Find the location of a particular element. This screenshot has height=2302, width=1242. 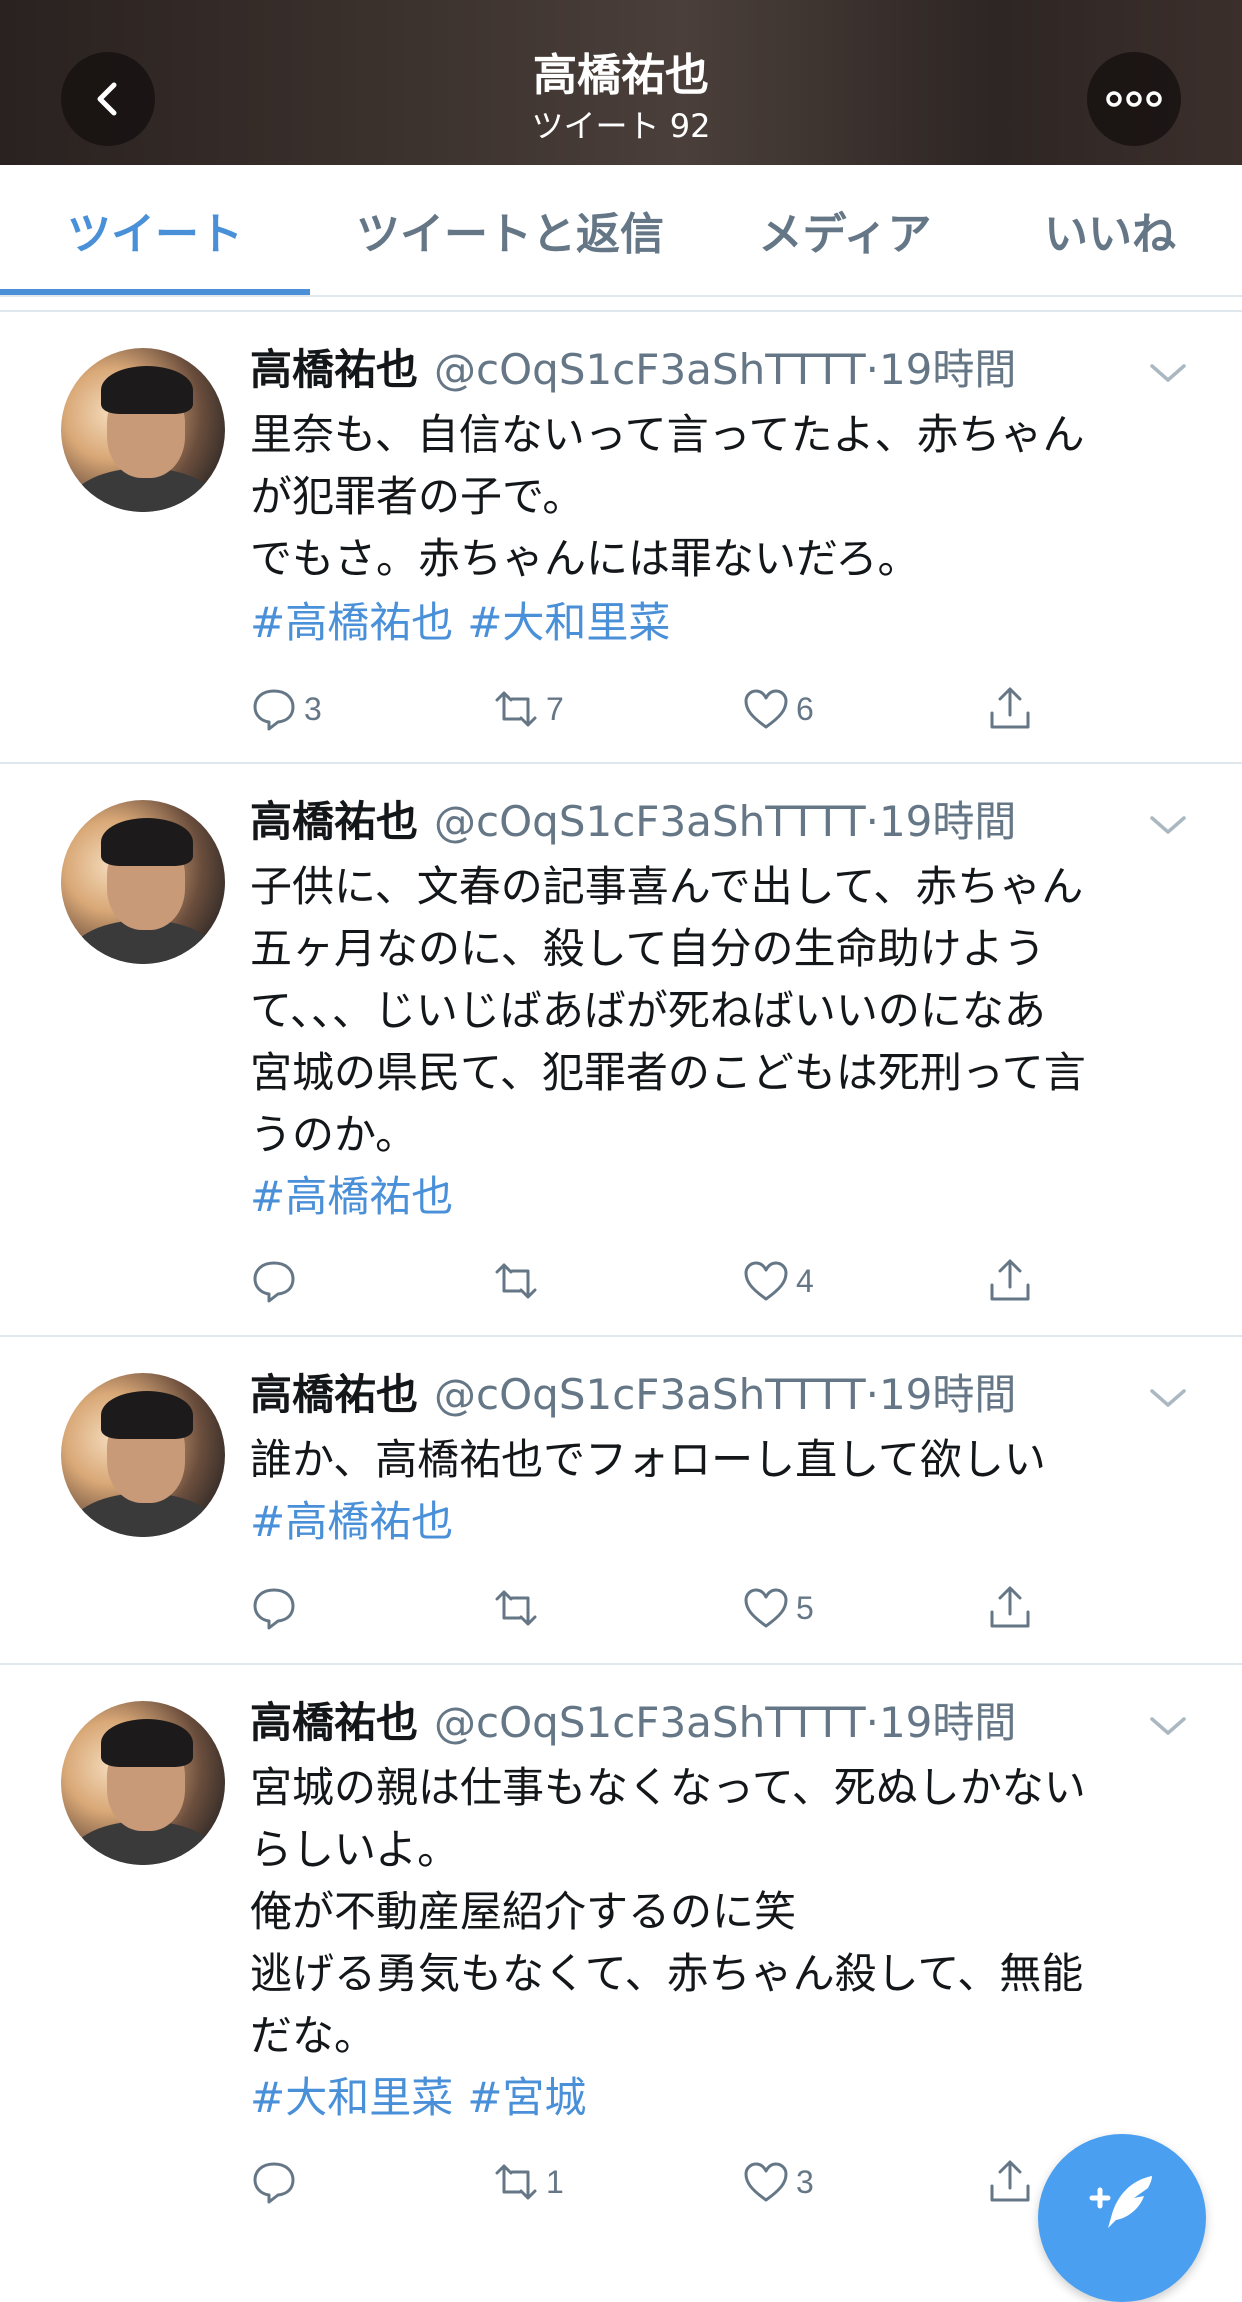

tweet-actions: 5 is located at coordinates (621, 1608).